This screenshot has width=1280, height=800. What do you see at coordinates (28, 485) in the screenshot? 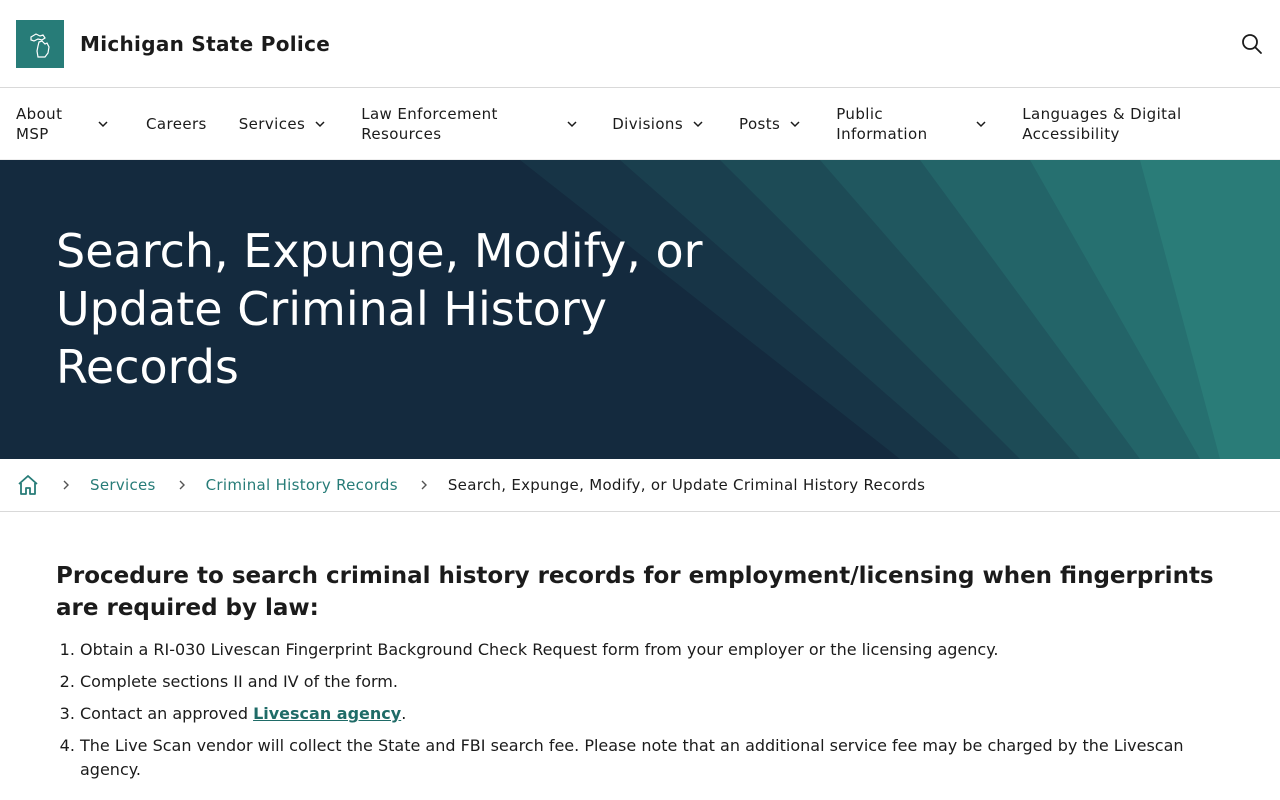
I see `home-icon` at bounding box center [28, 485].